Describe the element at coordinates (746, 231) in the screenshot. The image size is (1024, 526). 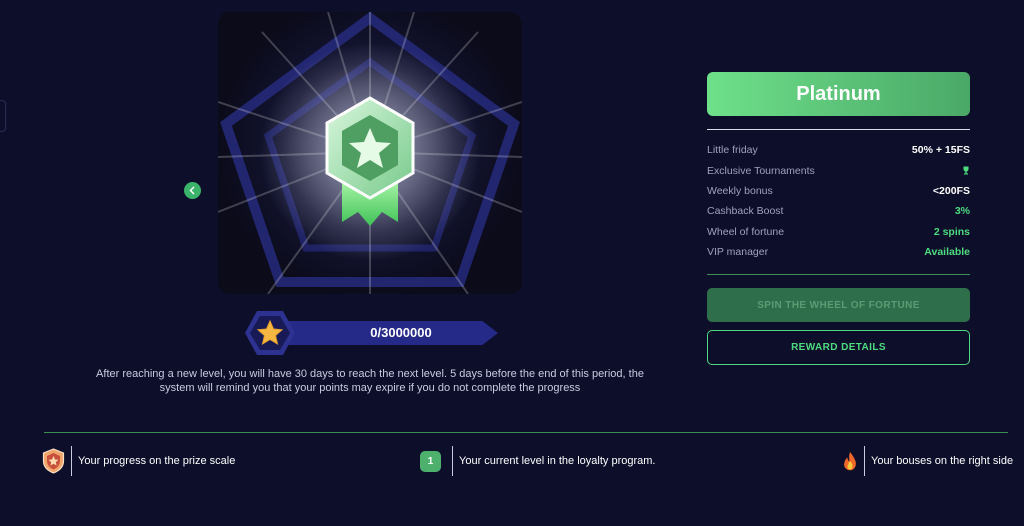
I see `benefit-label: Wheel of fortune` at that location.